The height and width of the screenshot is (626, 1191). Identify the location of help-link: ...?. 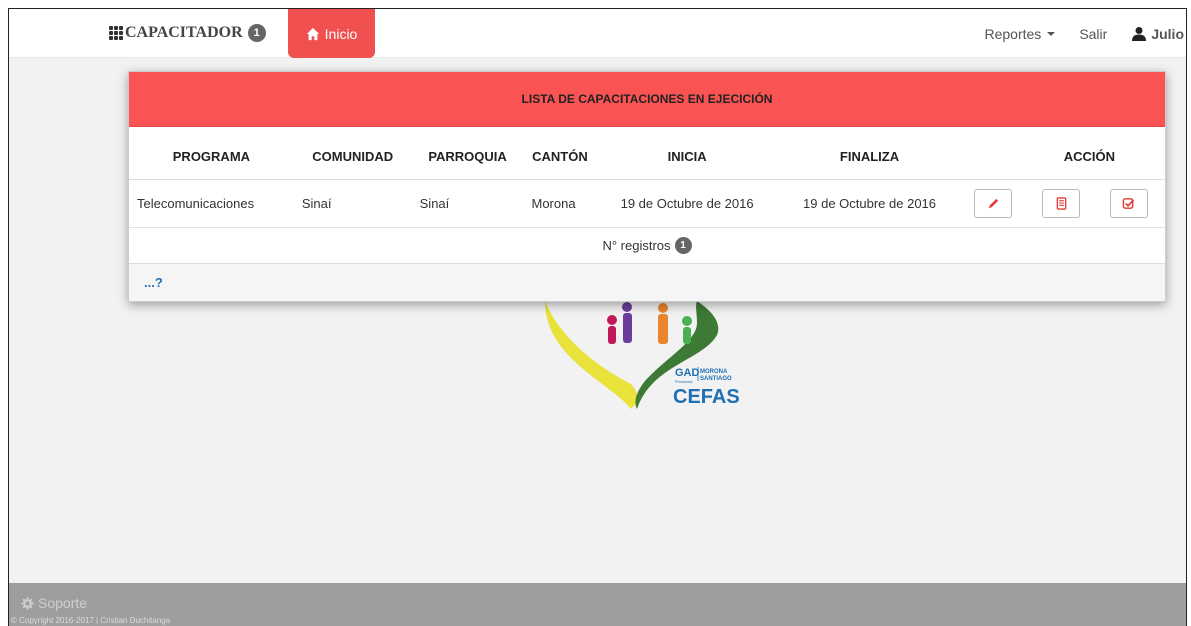
(153, 282).